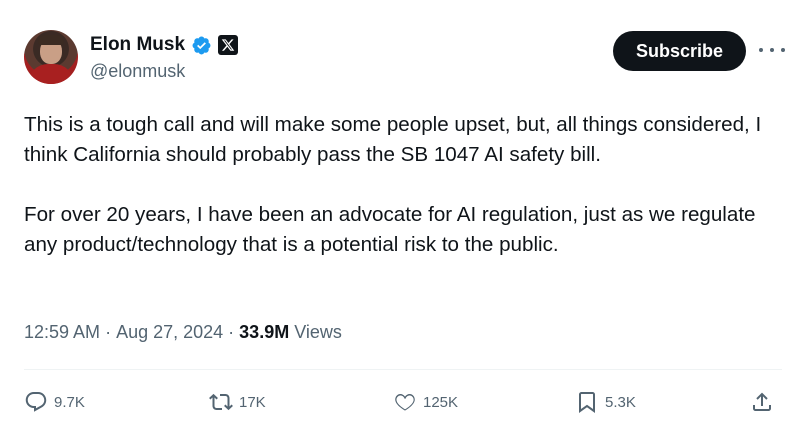 Image resolution: width=800 pixels, height=425 pixels. I want to click on name-row: Elon Musk, so click(164, 45).